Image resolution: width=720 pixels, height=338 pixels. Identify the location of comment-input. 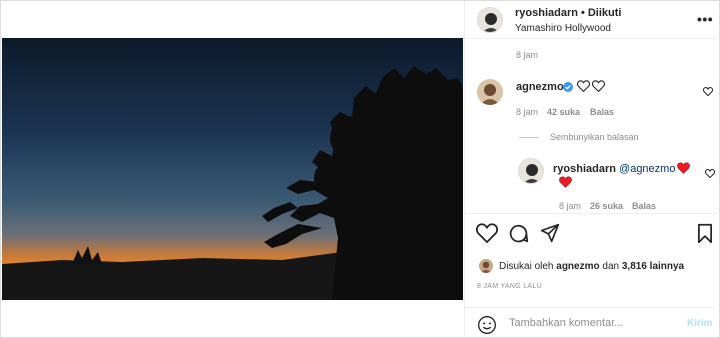
(589, 323).